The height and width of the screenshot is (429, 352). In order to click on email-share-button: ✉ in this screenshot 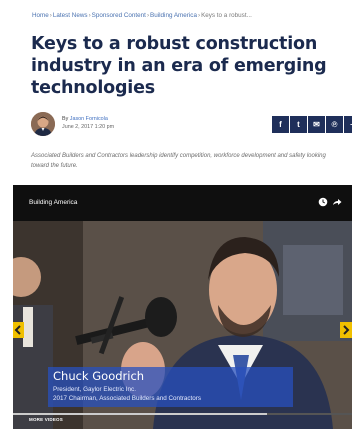, I will do `click(316, 124)`.